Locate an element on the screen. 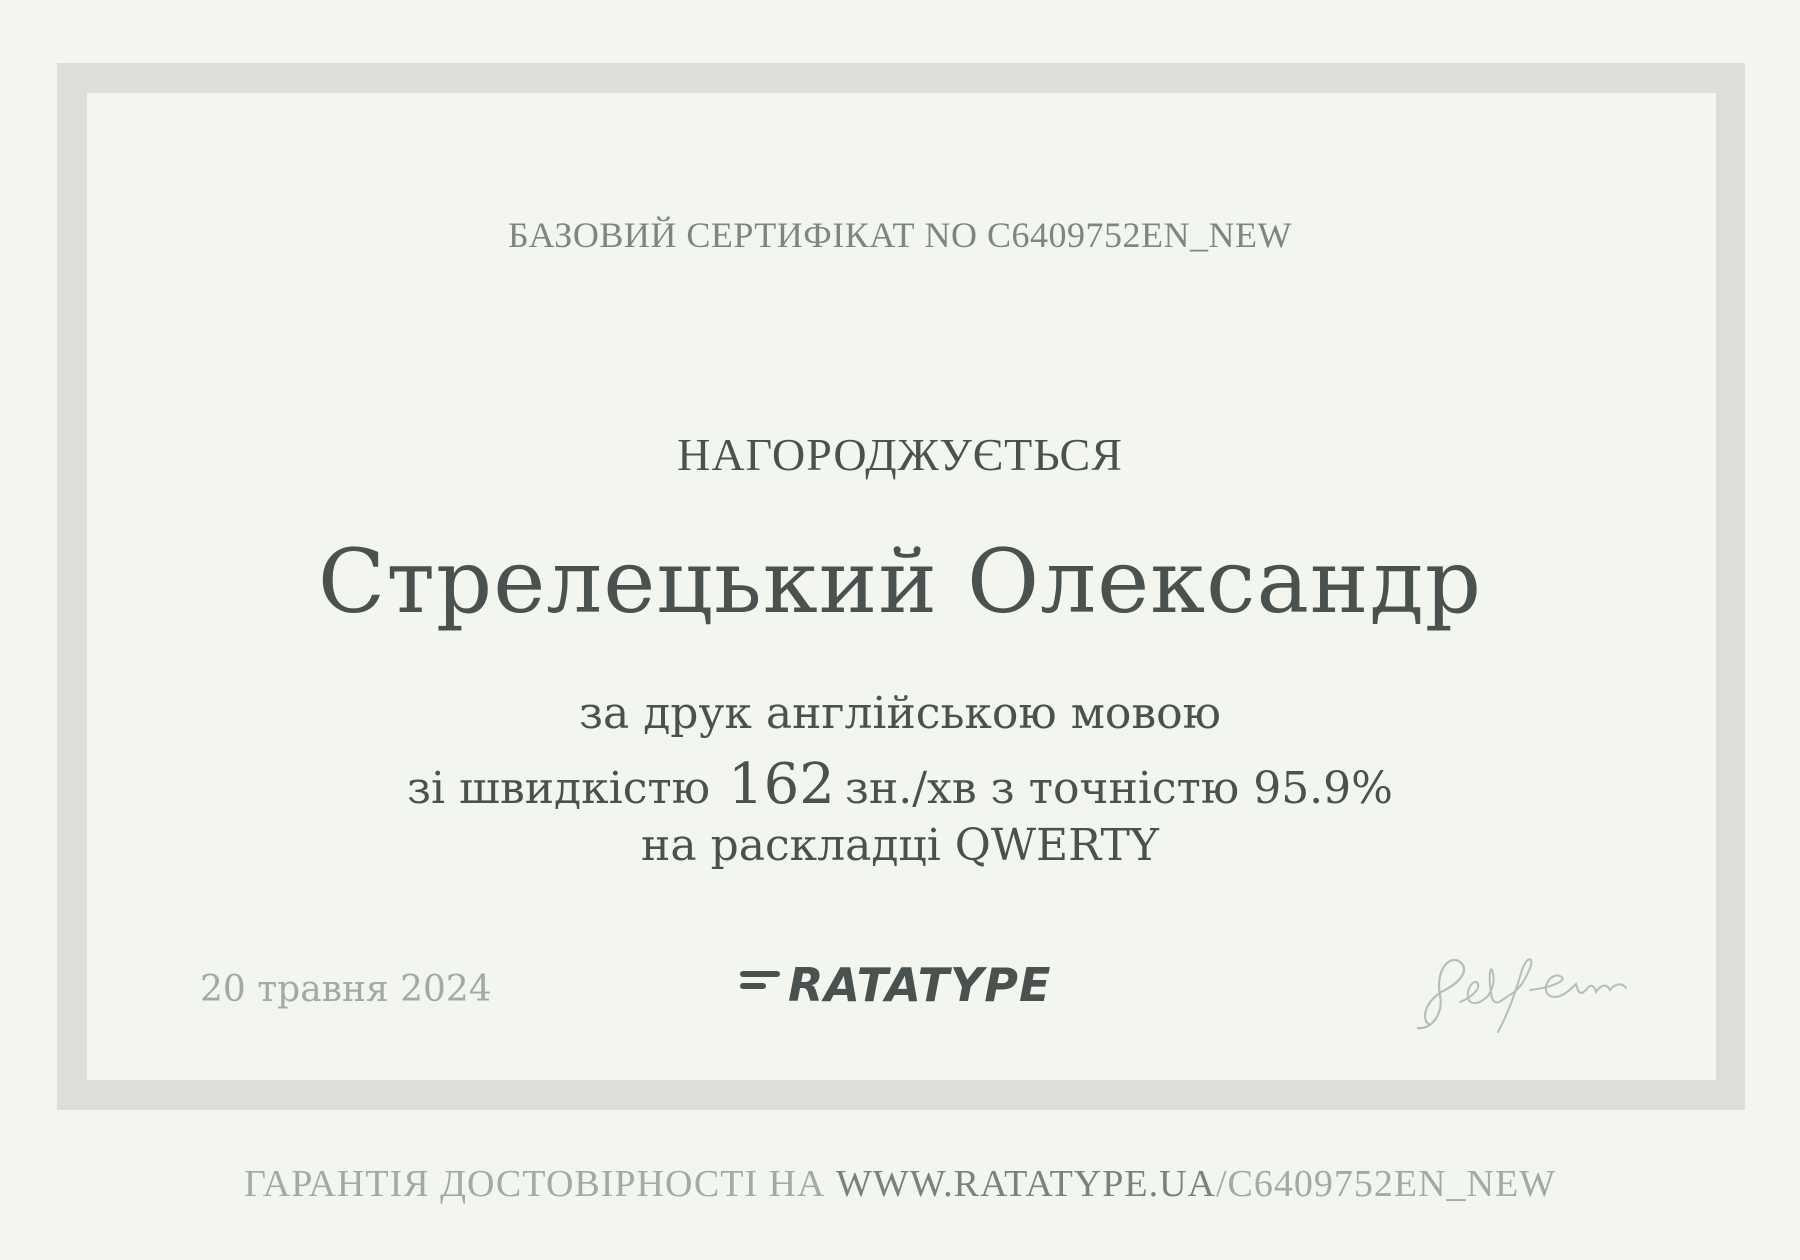  description-speed: зі швидкістю 162 зн./хв з точністю 95.9% is located at coordinates (900, 784).